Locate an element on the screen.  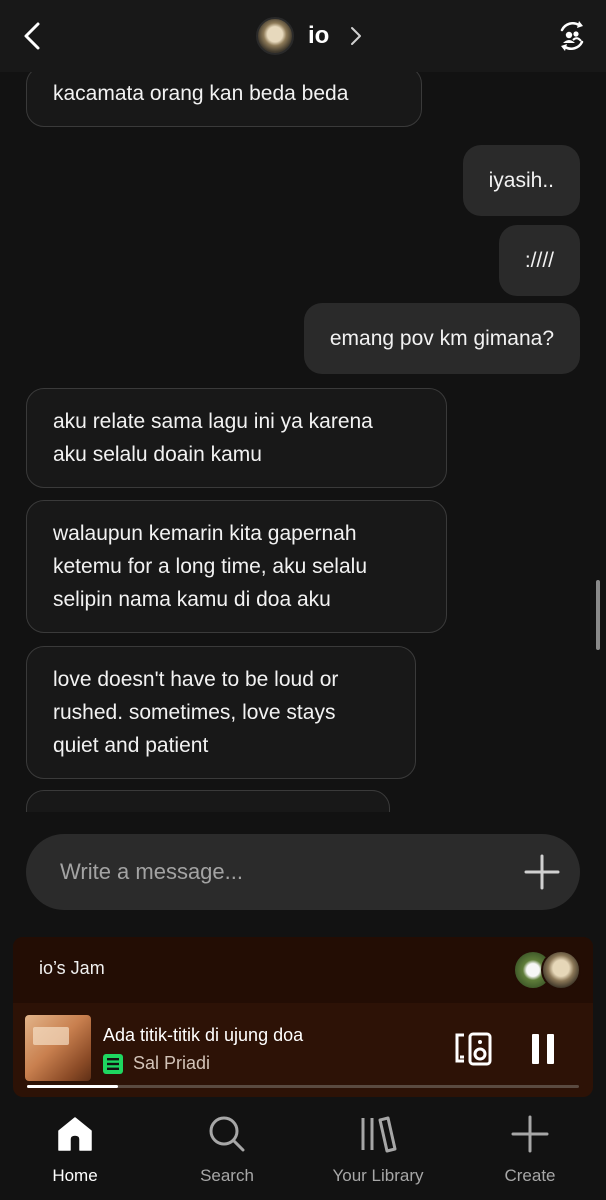
nav-item-library: Your Library is located at coordinates (378, 1150).